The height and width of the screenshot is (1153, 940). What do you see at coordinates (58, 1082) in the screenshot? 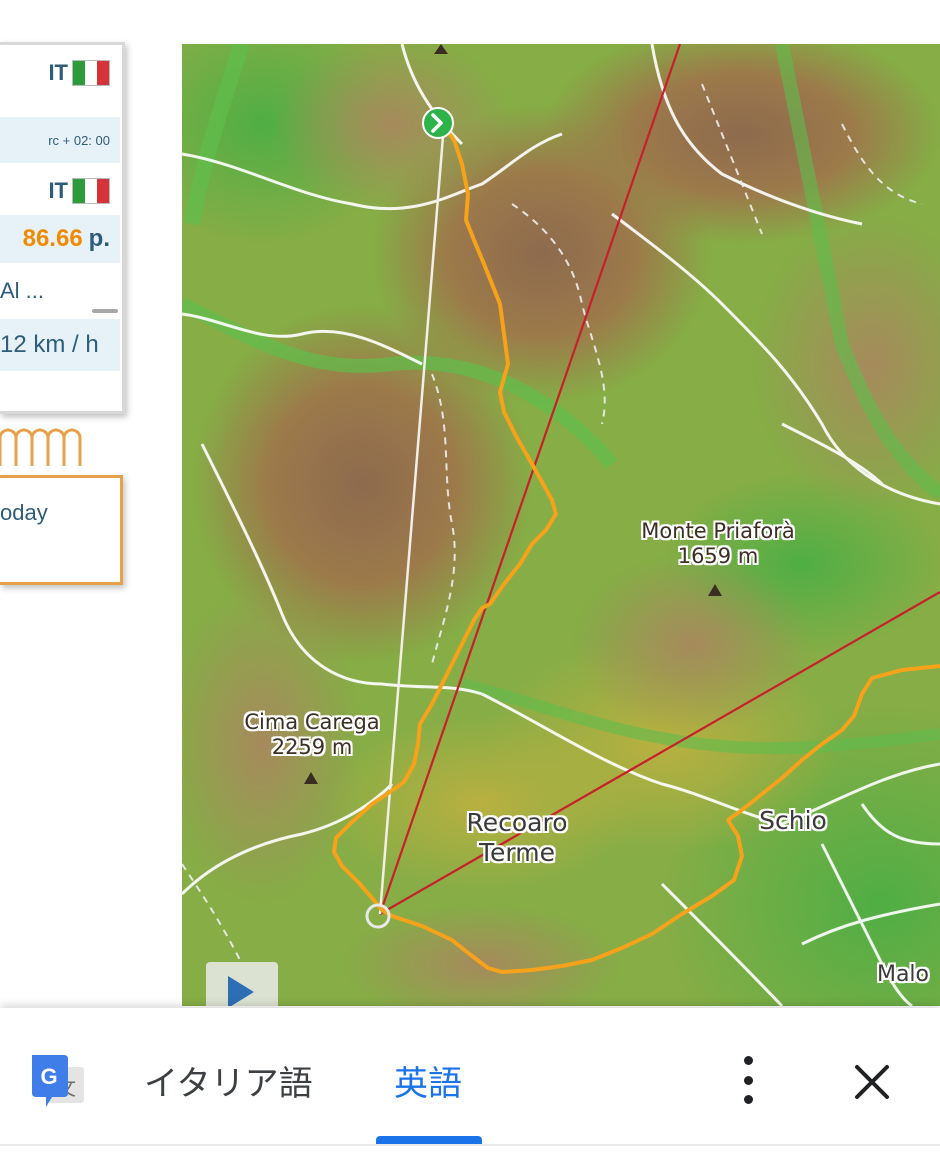
I see `google-translate-icon: 文 G` at bounding box center [58, 1082].